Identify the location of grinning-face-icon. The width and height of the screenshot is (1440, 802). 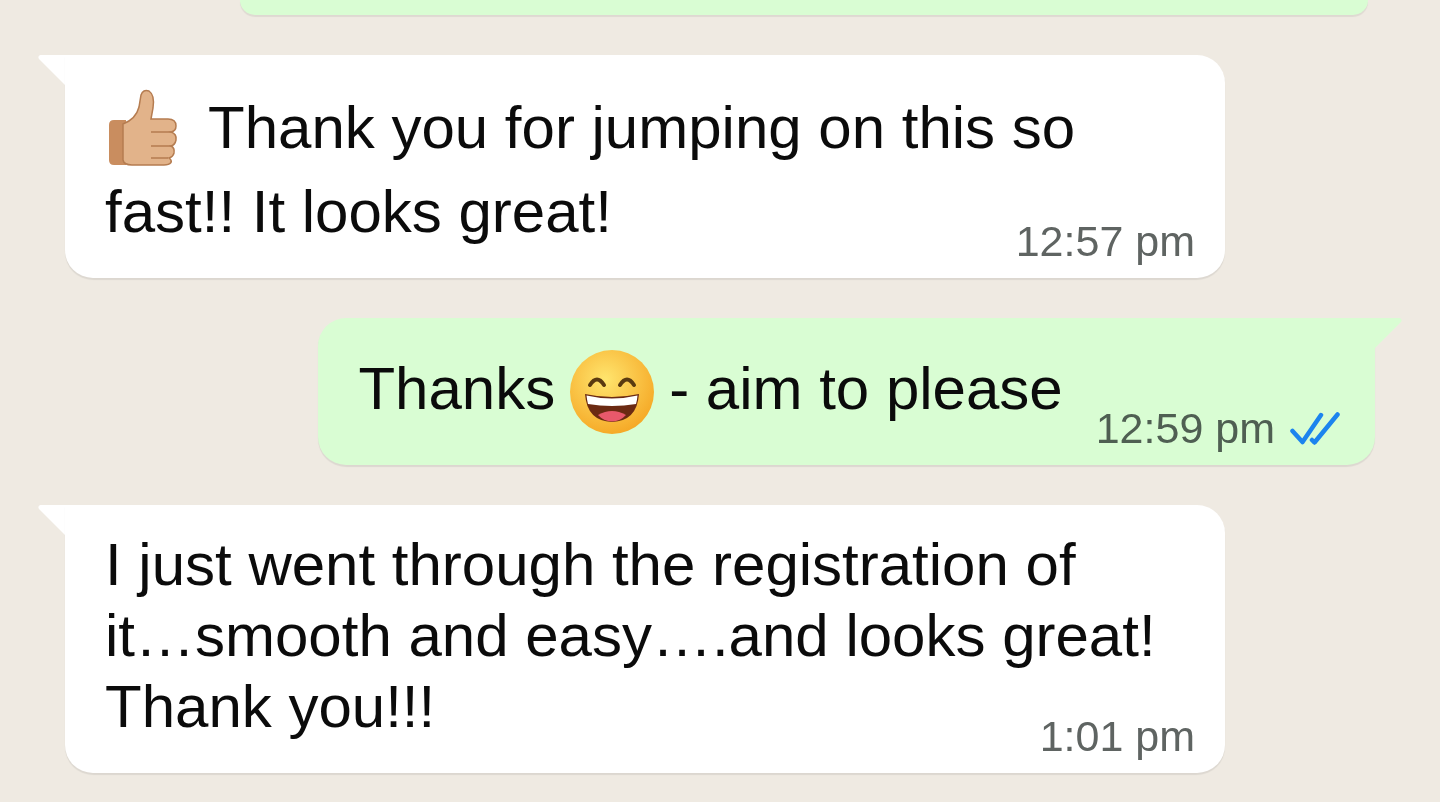
(612, 392).